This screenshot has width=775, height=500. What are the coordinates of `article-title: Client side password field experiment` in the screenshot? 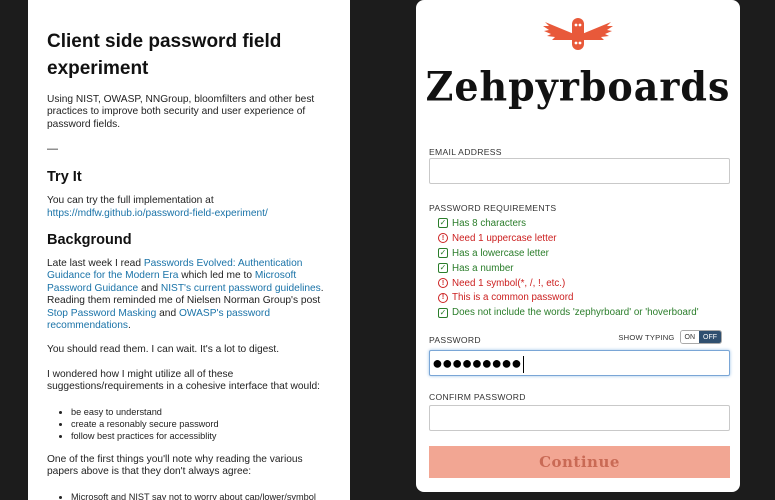 It's located at (164, 55).